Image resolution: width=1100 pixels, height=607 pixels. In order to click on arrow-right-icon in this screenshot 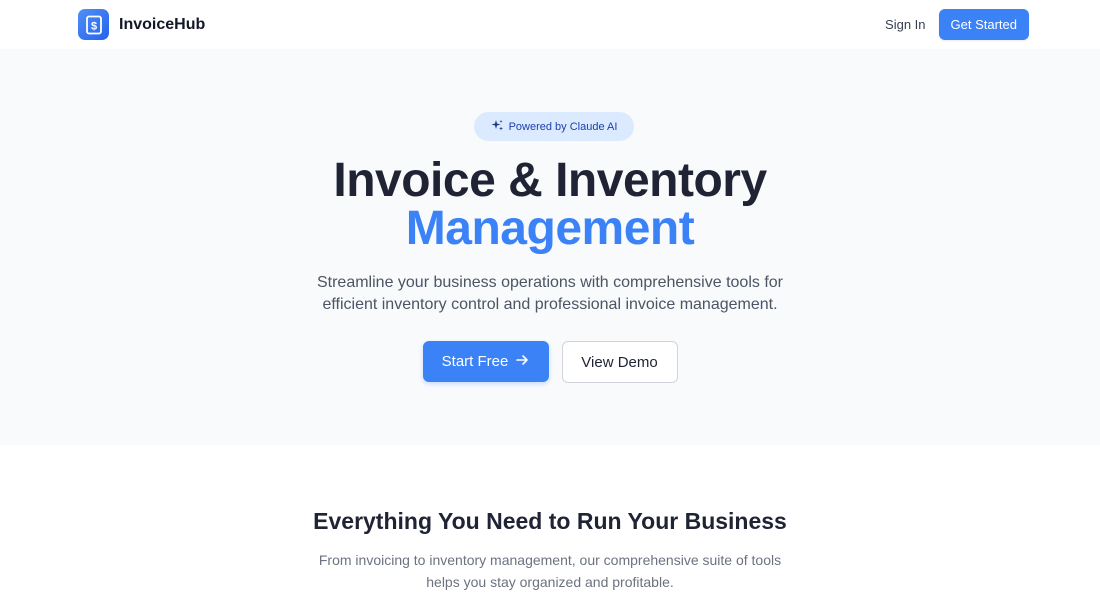, I will do `click(522, 361)`.